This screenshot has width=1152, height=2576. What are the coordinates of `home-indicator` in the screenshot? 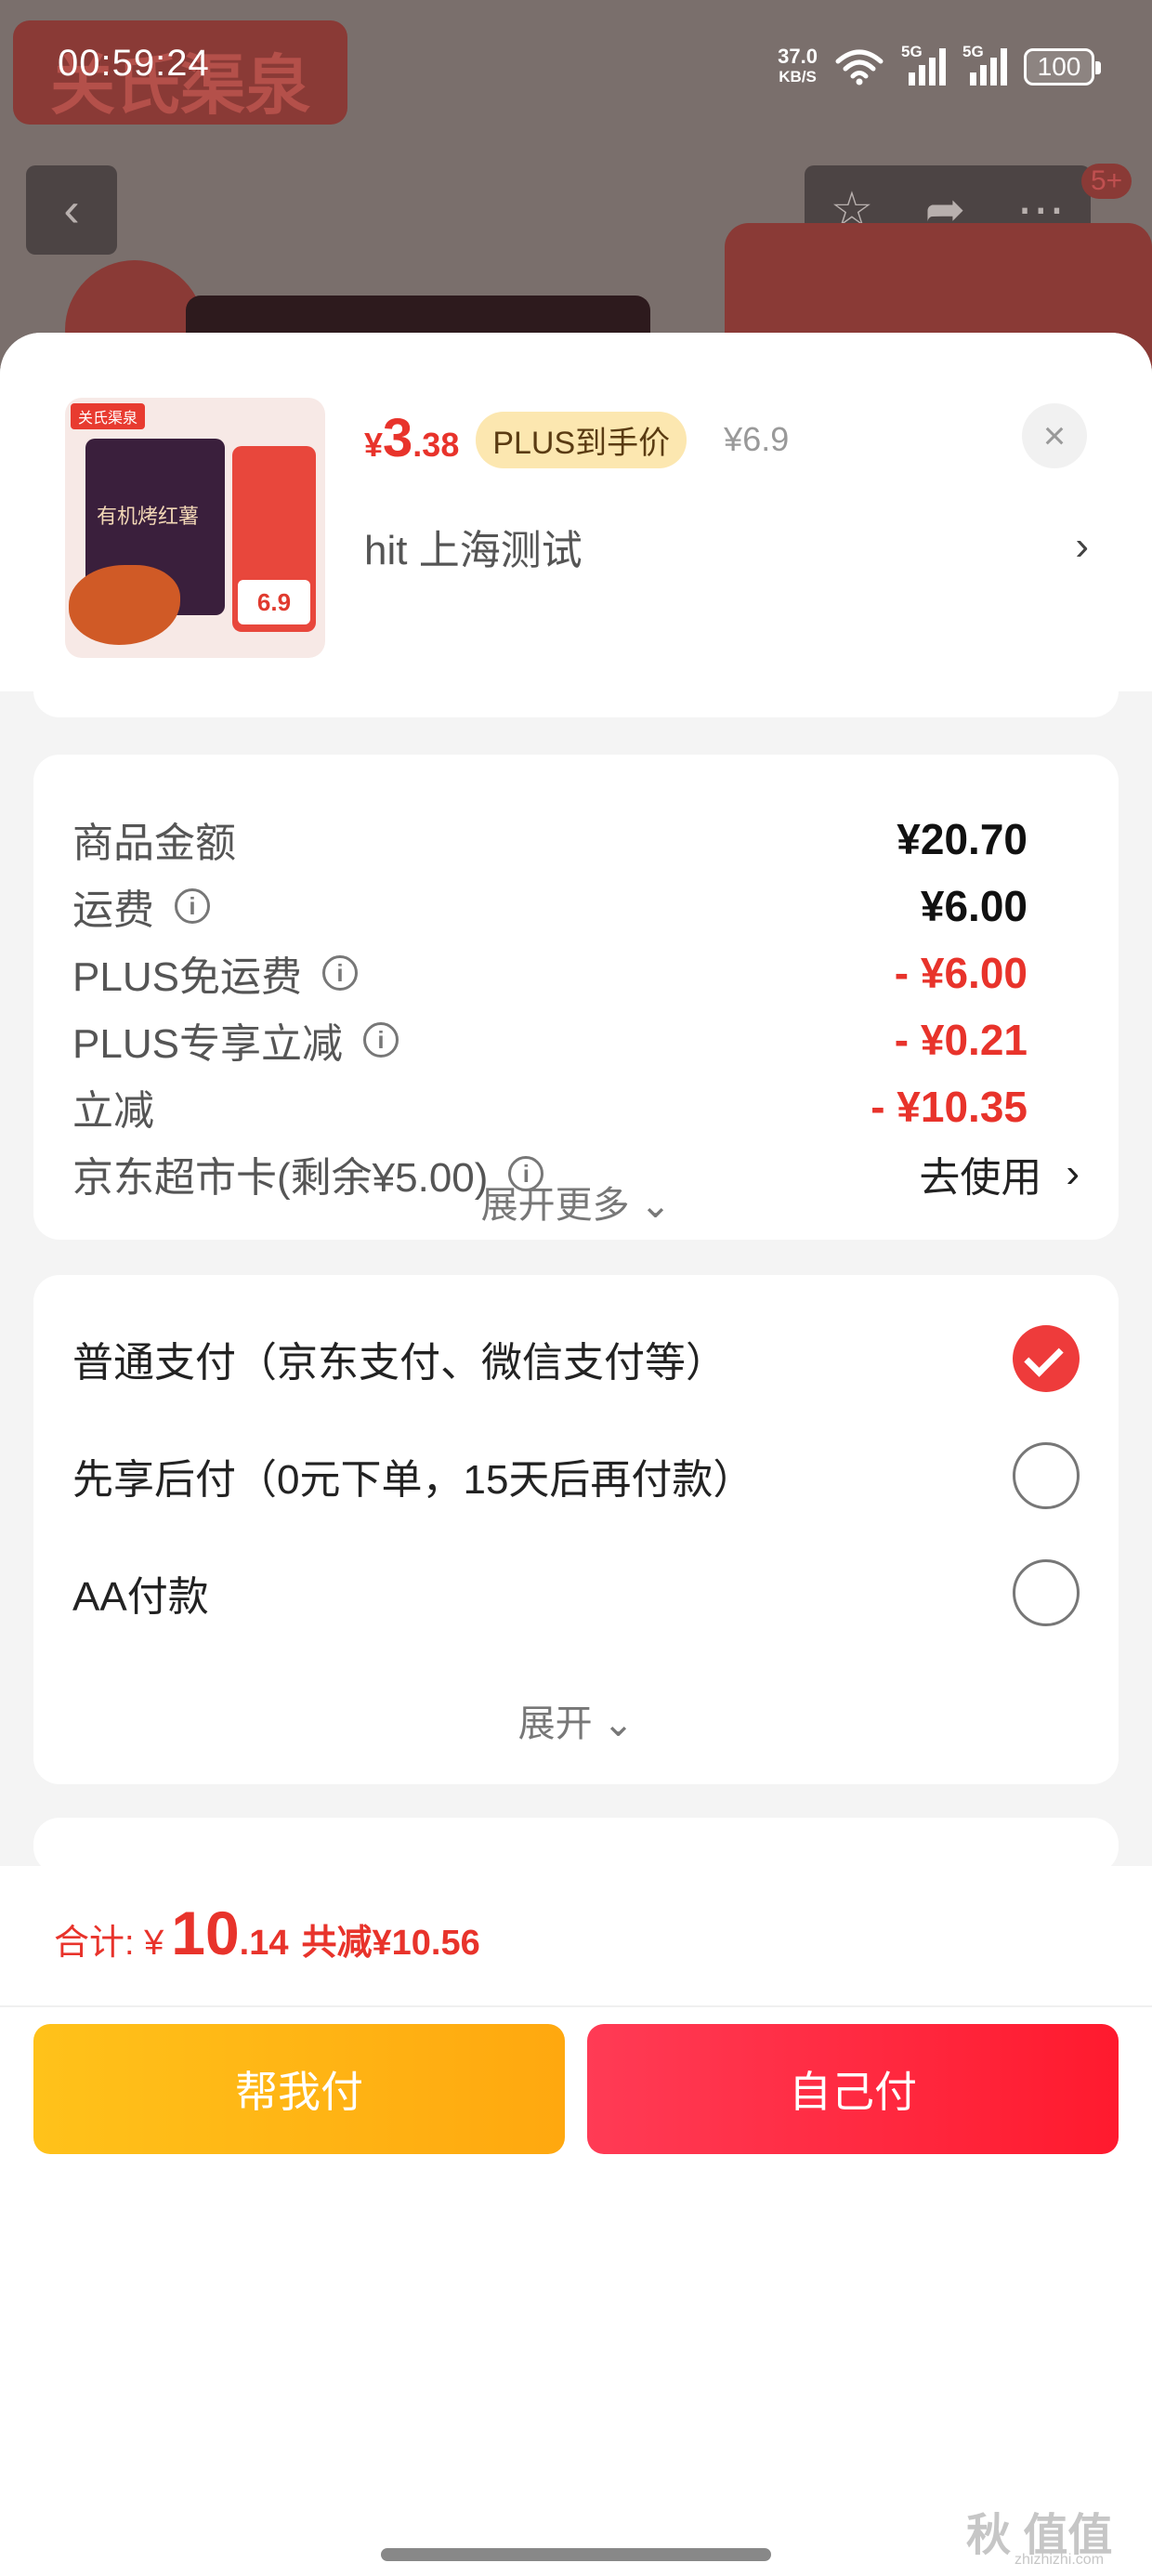 It's located at (576, 2554).